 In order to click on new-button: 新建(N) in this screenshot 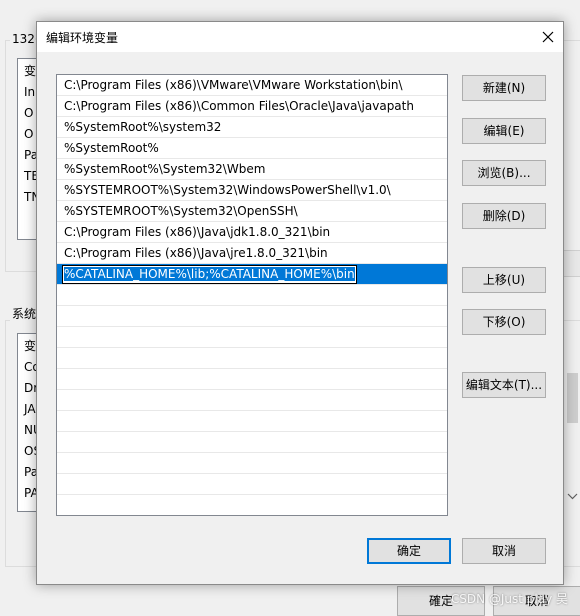, I will do `click(504, 88)`.